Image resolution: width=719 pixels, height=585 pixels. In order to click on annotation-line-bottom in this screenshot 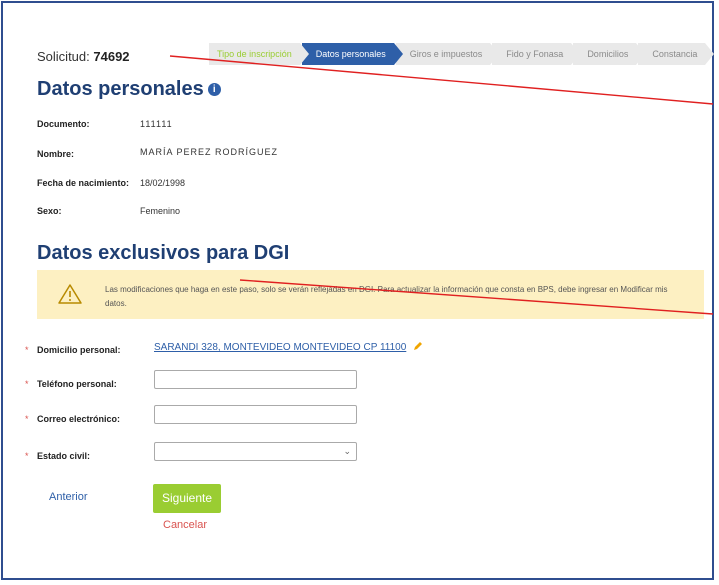, I will do `click(476, 297)`.